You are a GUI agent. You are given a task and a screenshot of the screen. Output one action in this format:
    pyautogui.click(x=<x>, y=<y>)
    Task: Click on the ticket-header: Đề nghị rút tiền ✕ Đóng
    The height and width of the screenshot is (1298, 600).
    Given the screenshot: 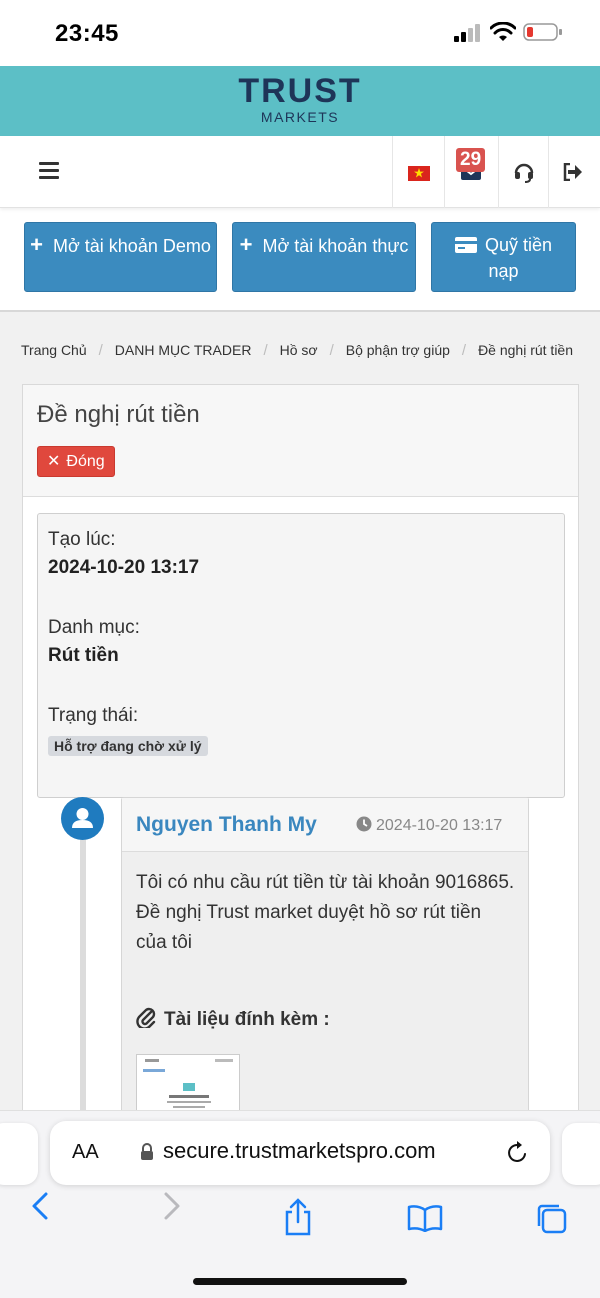 What is the action you would take?
    pyautogui.click(x=300, y=441)
    